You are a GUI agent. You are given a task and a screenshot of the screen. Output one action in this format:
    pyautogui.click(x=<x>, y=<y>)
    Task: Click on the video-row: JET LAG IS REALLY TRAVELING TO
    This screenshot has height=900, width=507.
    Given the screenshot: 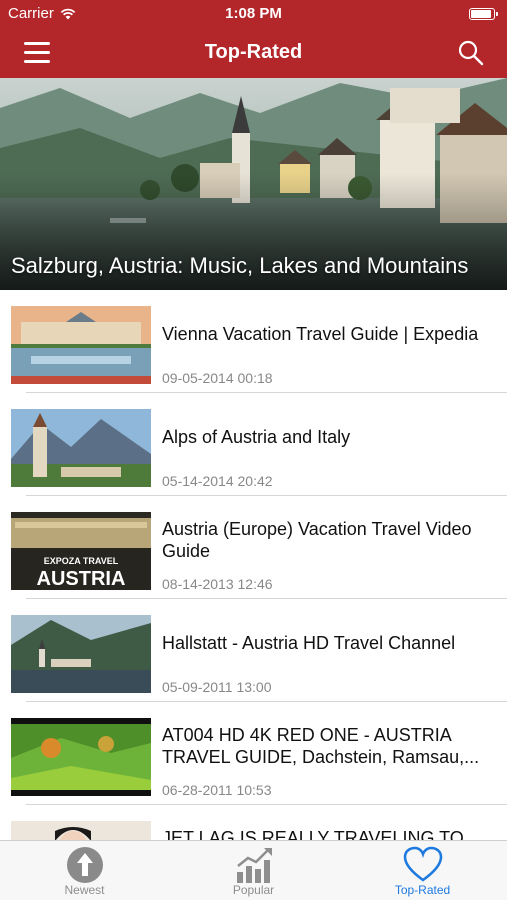 What is the action you would take?
    pyautogui.click(x=253, y=822)
    